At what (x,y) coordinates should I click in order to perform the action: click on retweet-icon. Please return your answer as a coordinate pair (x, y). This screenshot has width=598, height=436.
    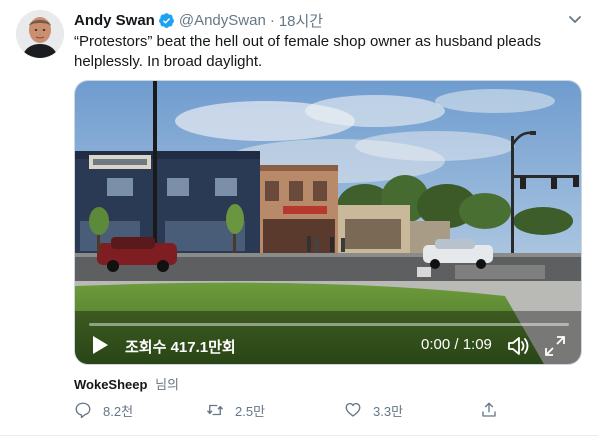
    Looking at the image, I should click on (215, 410).